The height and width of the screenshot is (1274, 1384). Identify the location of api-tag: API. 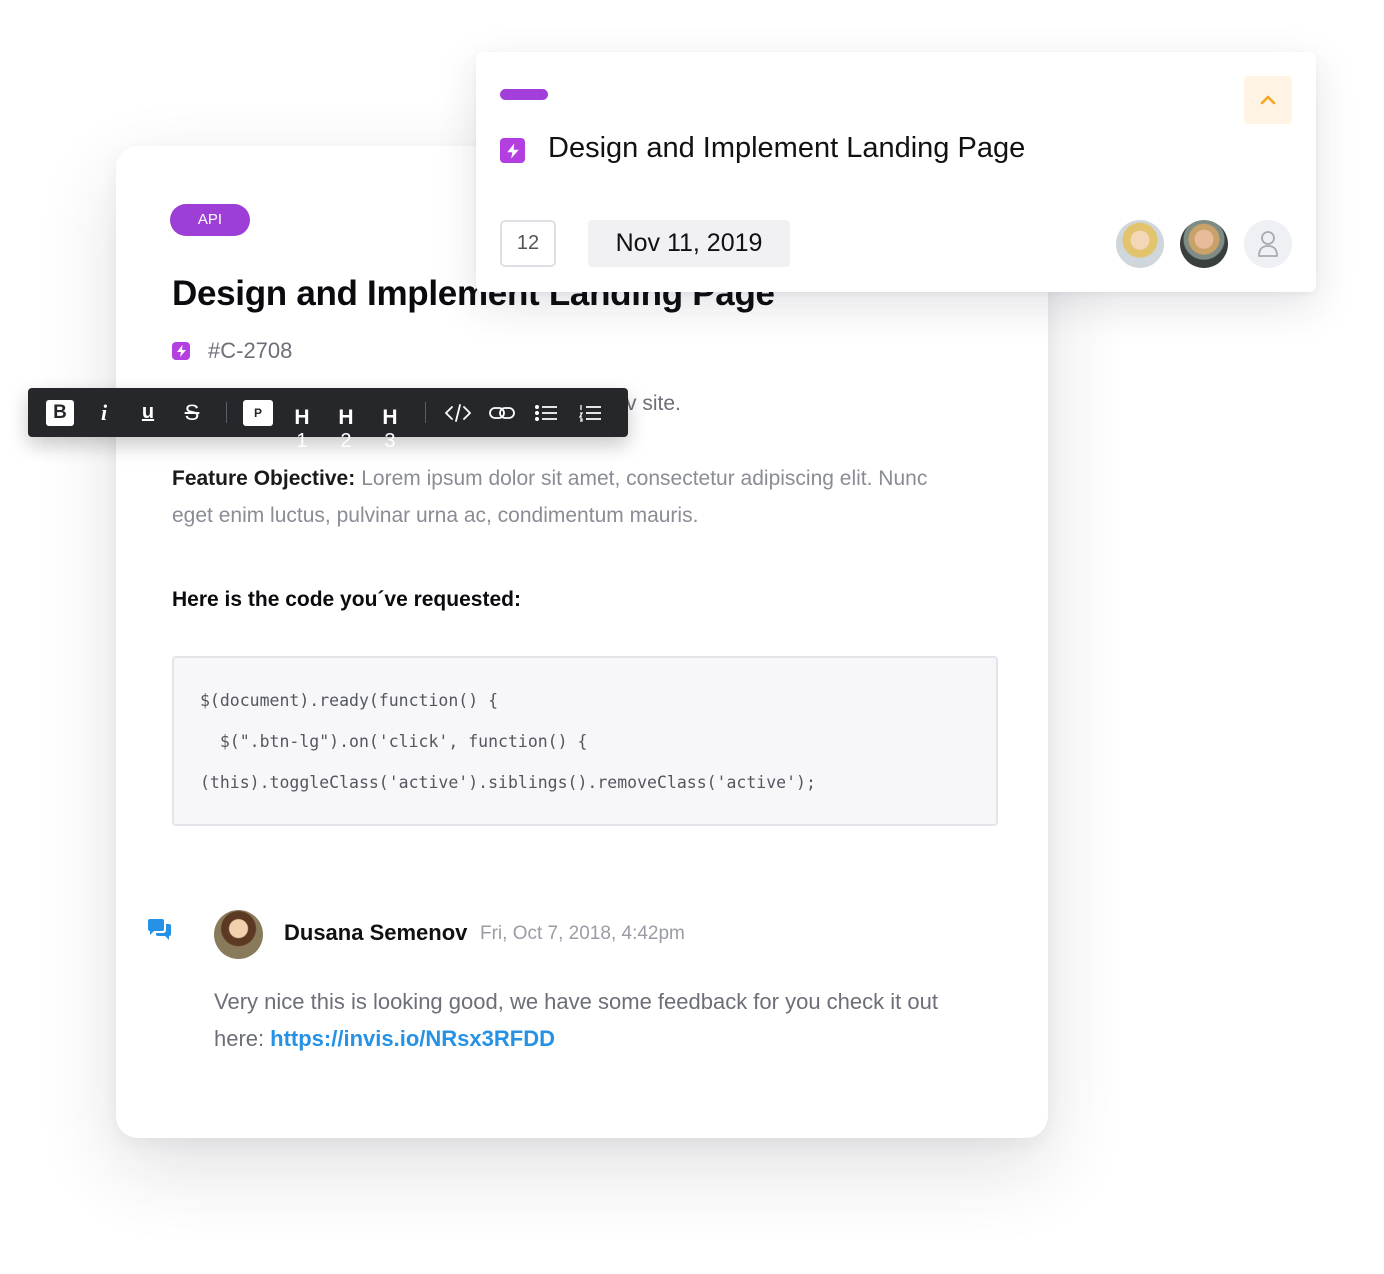
(210, 220).